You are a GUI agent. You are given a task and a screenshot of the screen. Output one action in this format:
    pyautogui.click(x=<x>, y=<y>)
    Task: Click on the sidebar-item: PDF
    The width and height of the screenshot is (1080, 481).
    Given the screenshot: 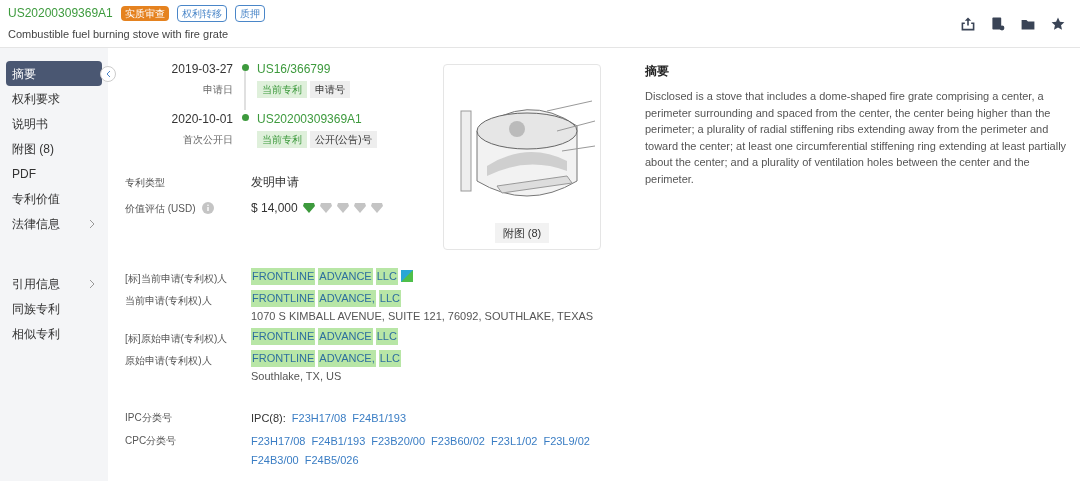 What is the action you would take?
    pyautogui.click(x=54, y=173)
    